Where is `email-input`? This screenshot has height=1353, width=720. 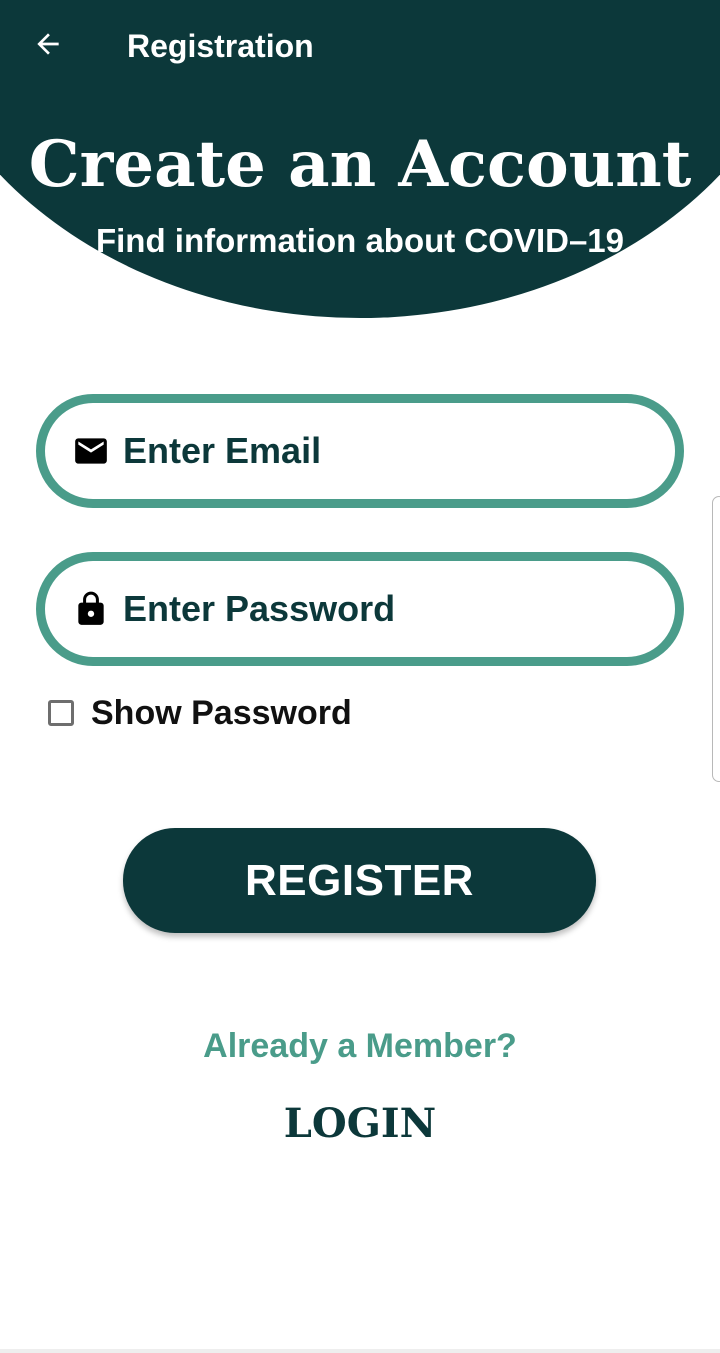 email-input is located at coordinates (384, 451).